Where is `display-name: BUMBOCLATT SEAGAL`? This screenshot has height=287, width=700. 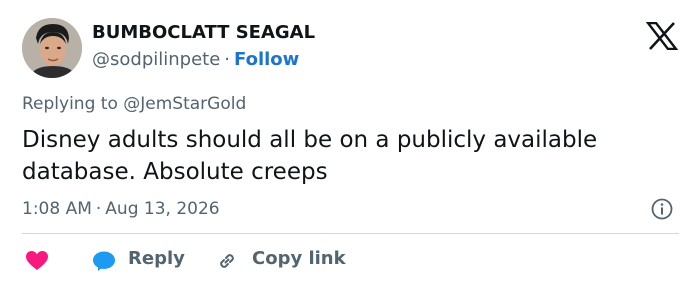 display-name: BUMBOCLATT SEAGAL is located at coordinates (203, 32).